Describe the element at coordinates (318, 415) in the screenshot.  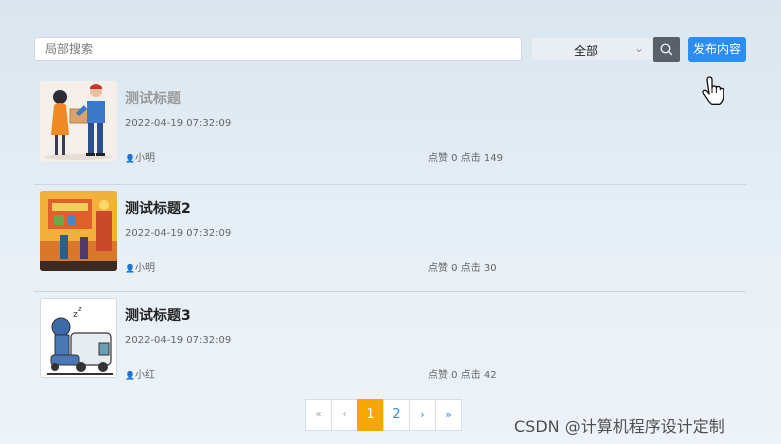
I see `first-page-button: «` at that location.